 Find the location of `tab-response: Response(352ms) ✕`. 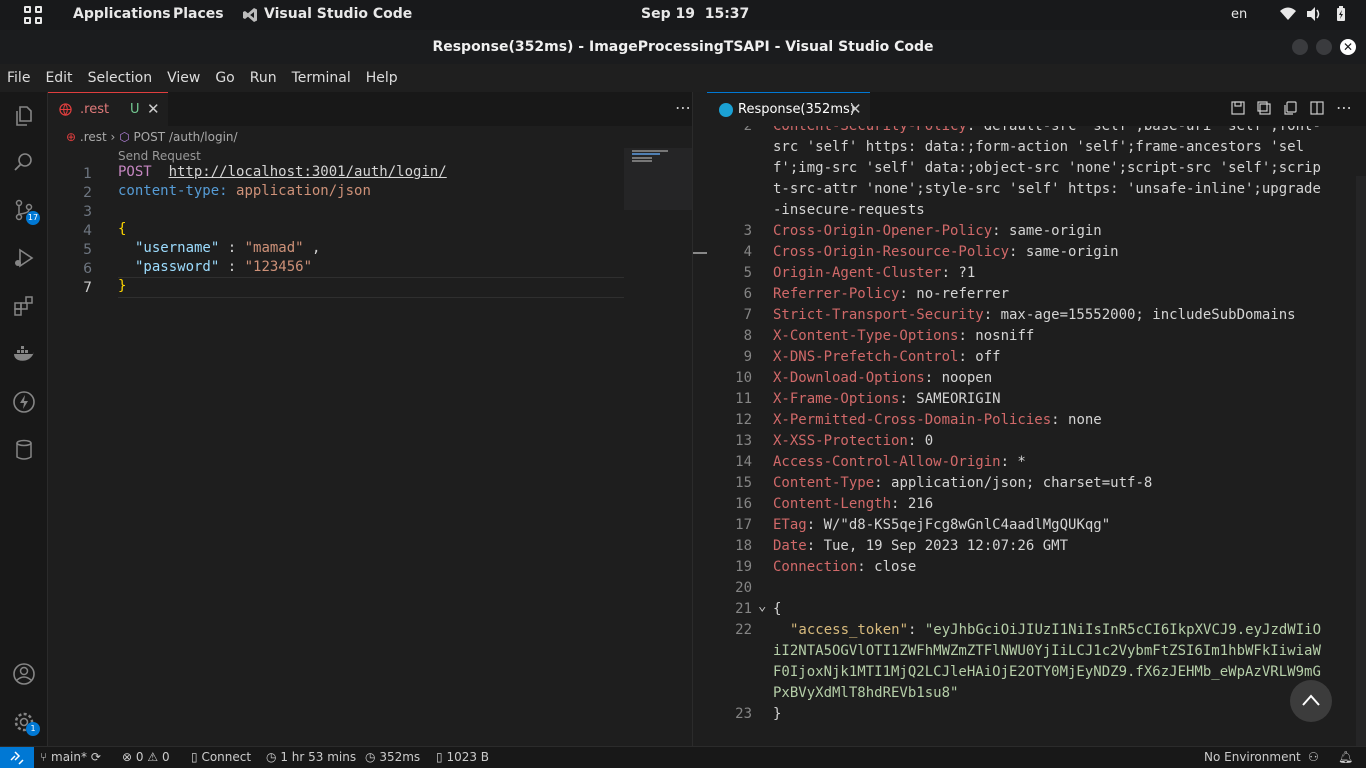

tab-response: Response(352ms) ✕ is located at coordinates (788, 109).